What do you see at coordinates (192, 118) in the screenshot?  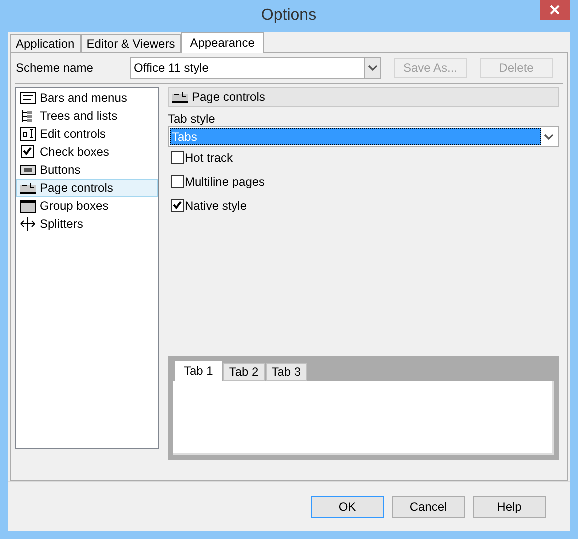 I see `tab-style-label: Tab style` at bounding box center [192, 118].